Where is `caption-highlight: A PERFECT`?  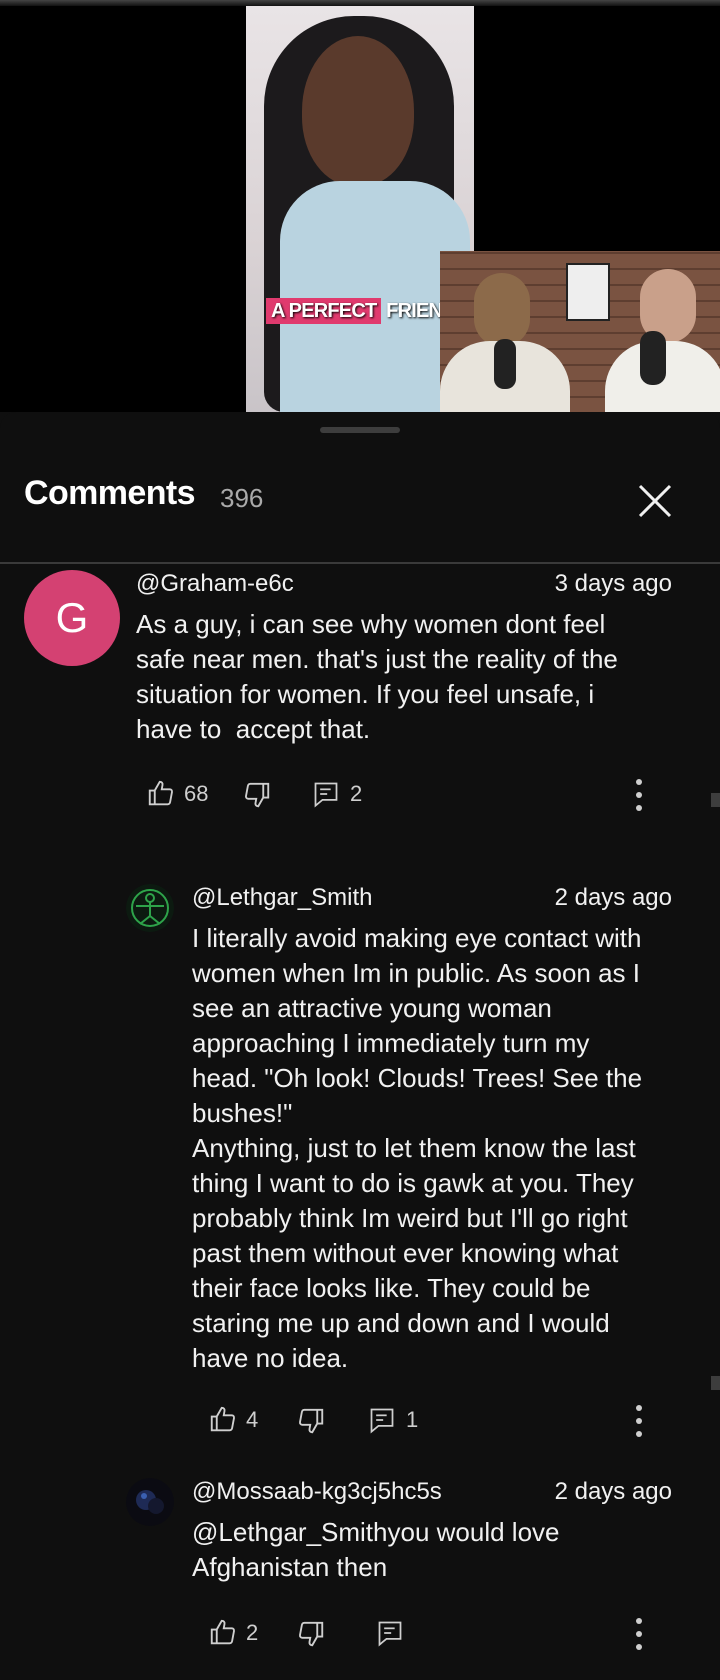 caption-highlight: A PERFECT is located at coordinates (324, 311).